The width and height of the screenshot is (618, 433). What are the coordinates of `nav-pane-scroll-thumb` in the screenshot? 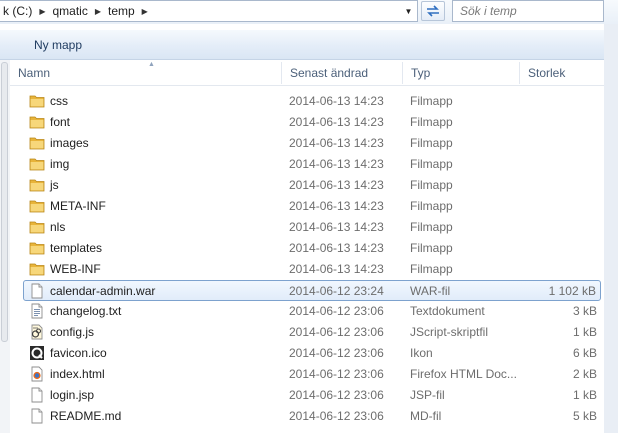 It's located at (4, 202).